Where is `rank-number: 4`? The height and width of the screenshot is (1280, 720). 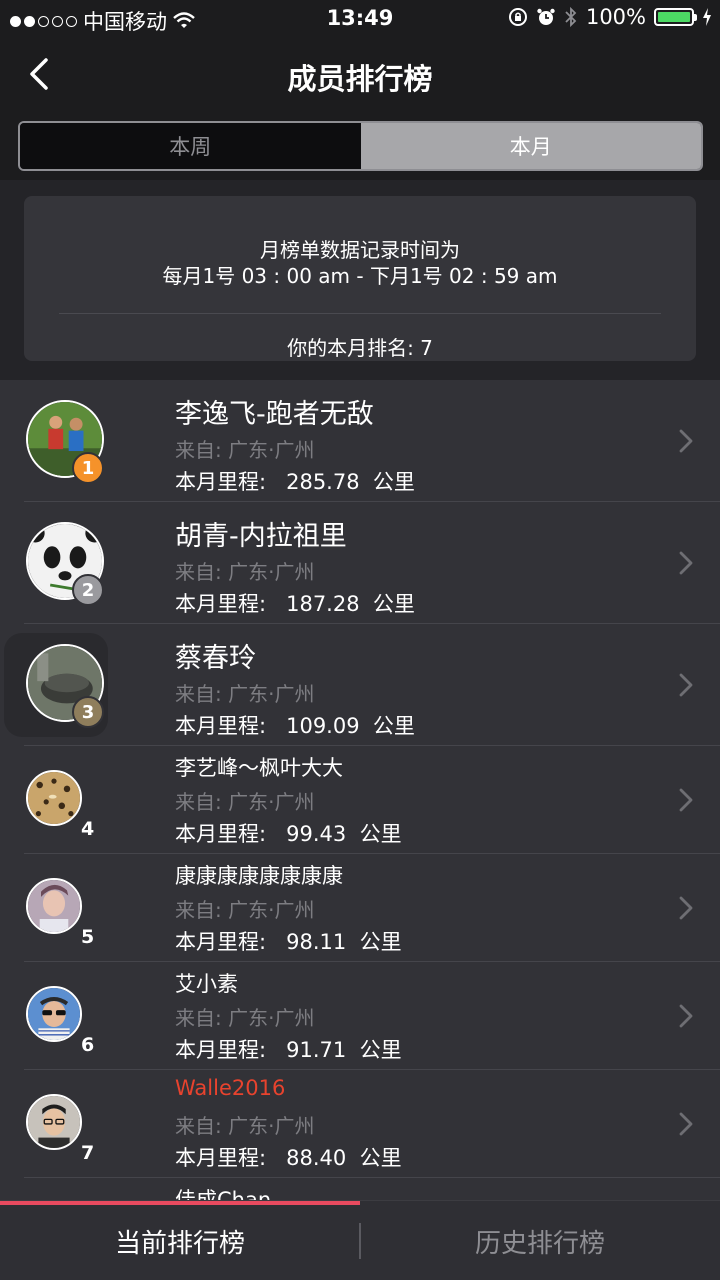
rank-number: 4 is located at coordinates (88, 829).